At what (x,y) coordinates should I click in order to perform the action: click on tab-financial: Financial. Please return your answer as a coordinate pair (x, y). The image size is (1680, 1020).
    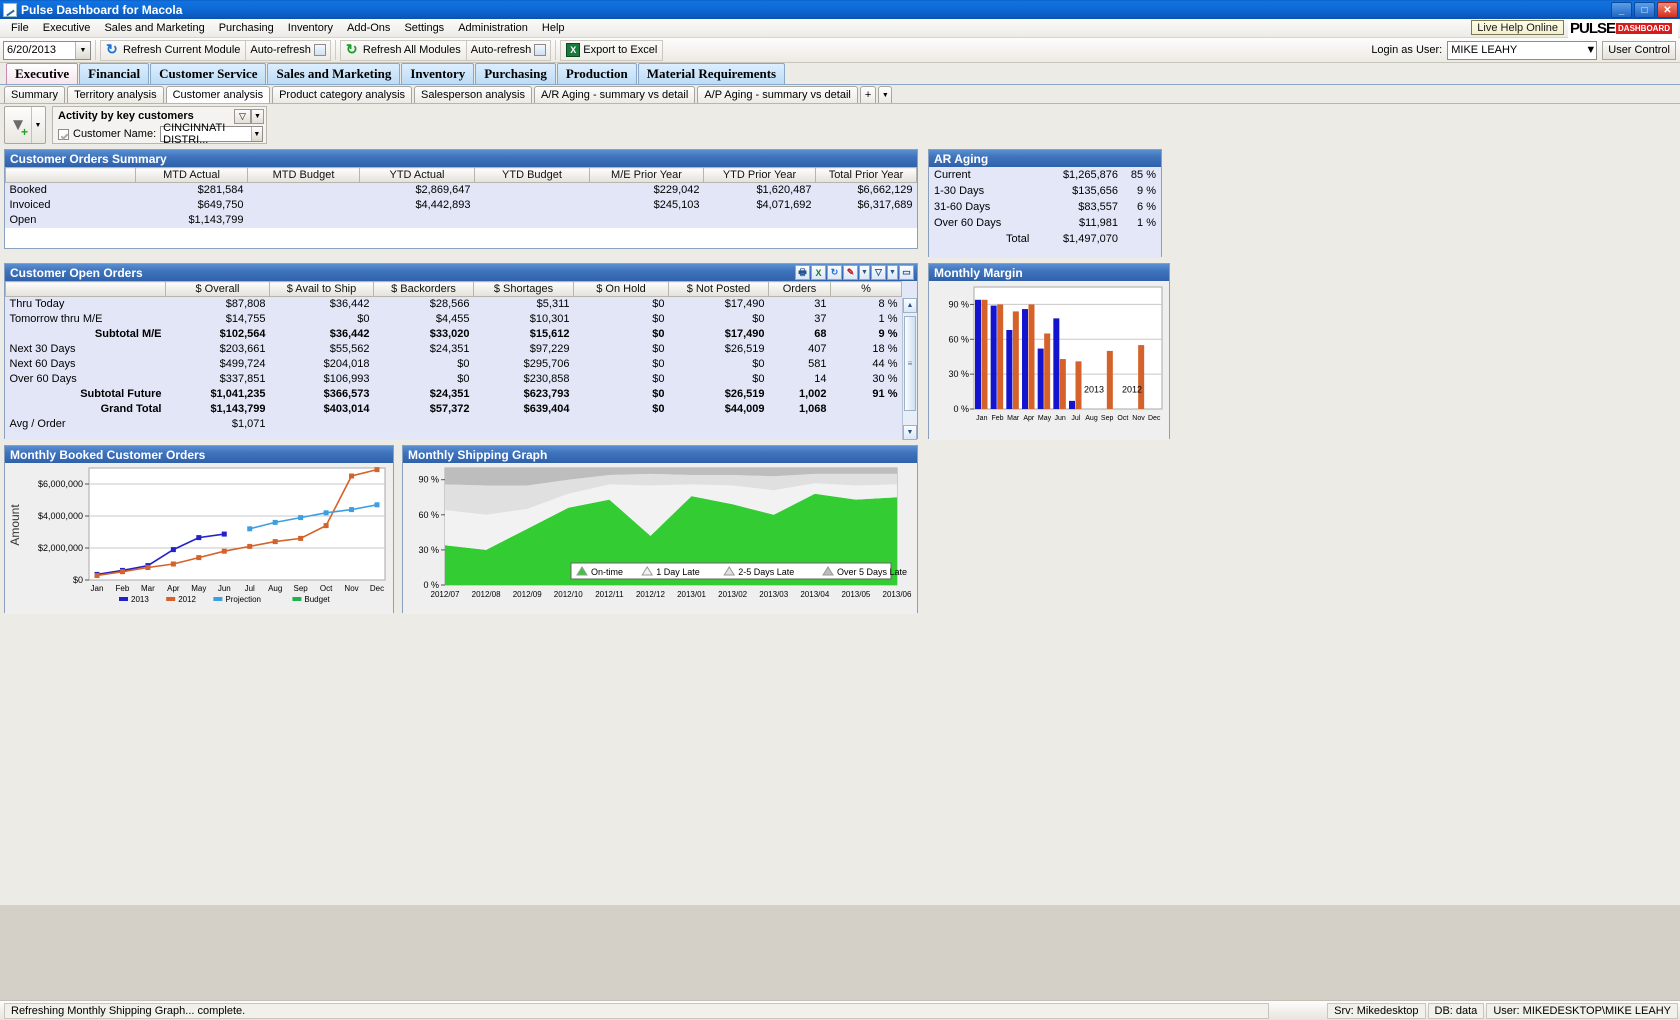
    Looking at the image, I should click on (114, 73).